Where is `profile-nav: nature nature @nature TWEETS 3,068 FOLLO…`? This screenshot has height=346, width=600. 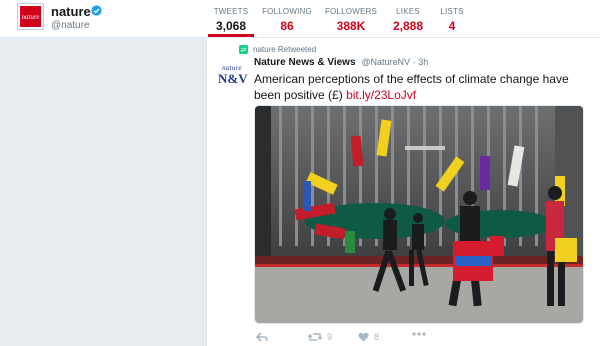 profile-nav: nature nature @nature TWEETS 3,068 FOLLO… is located at coordinates (300, 19).